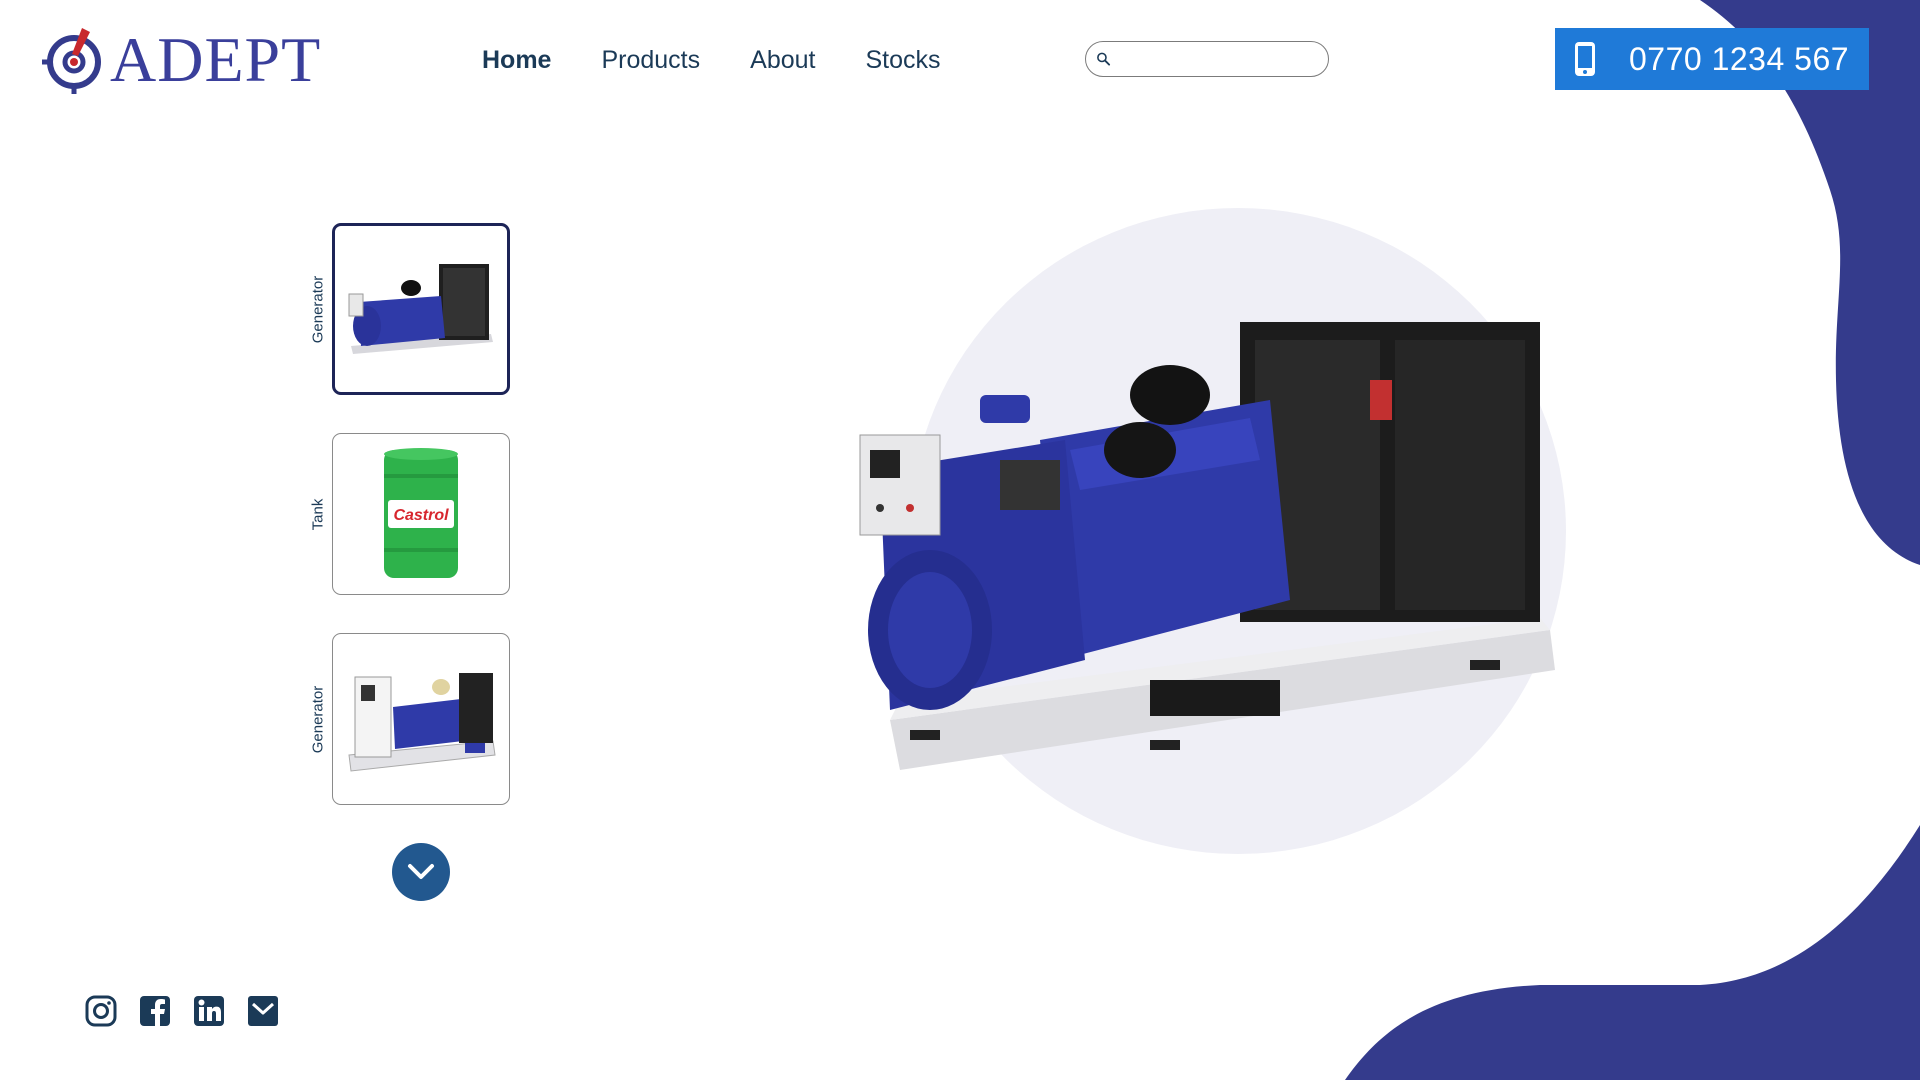 The image size is (1920, 1080). I want to click on nav-products: Products, so click(650, 60).